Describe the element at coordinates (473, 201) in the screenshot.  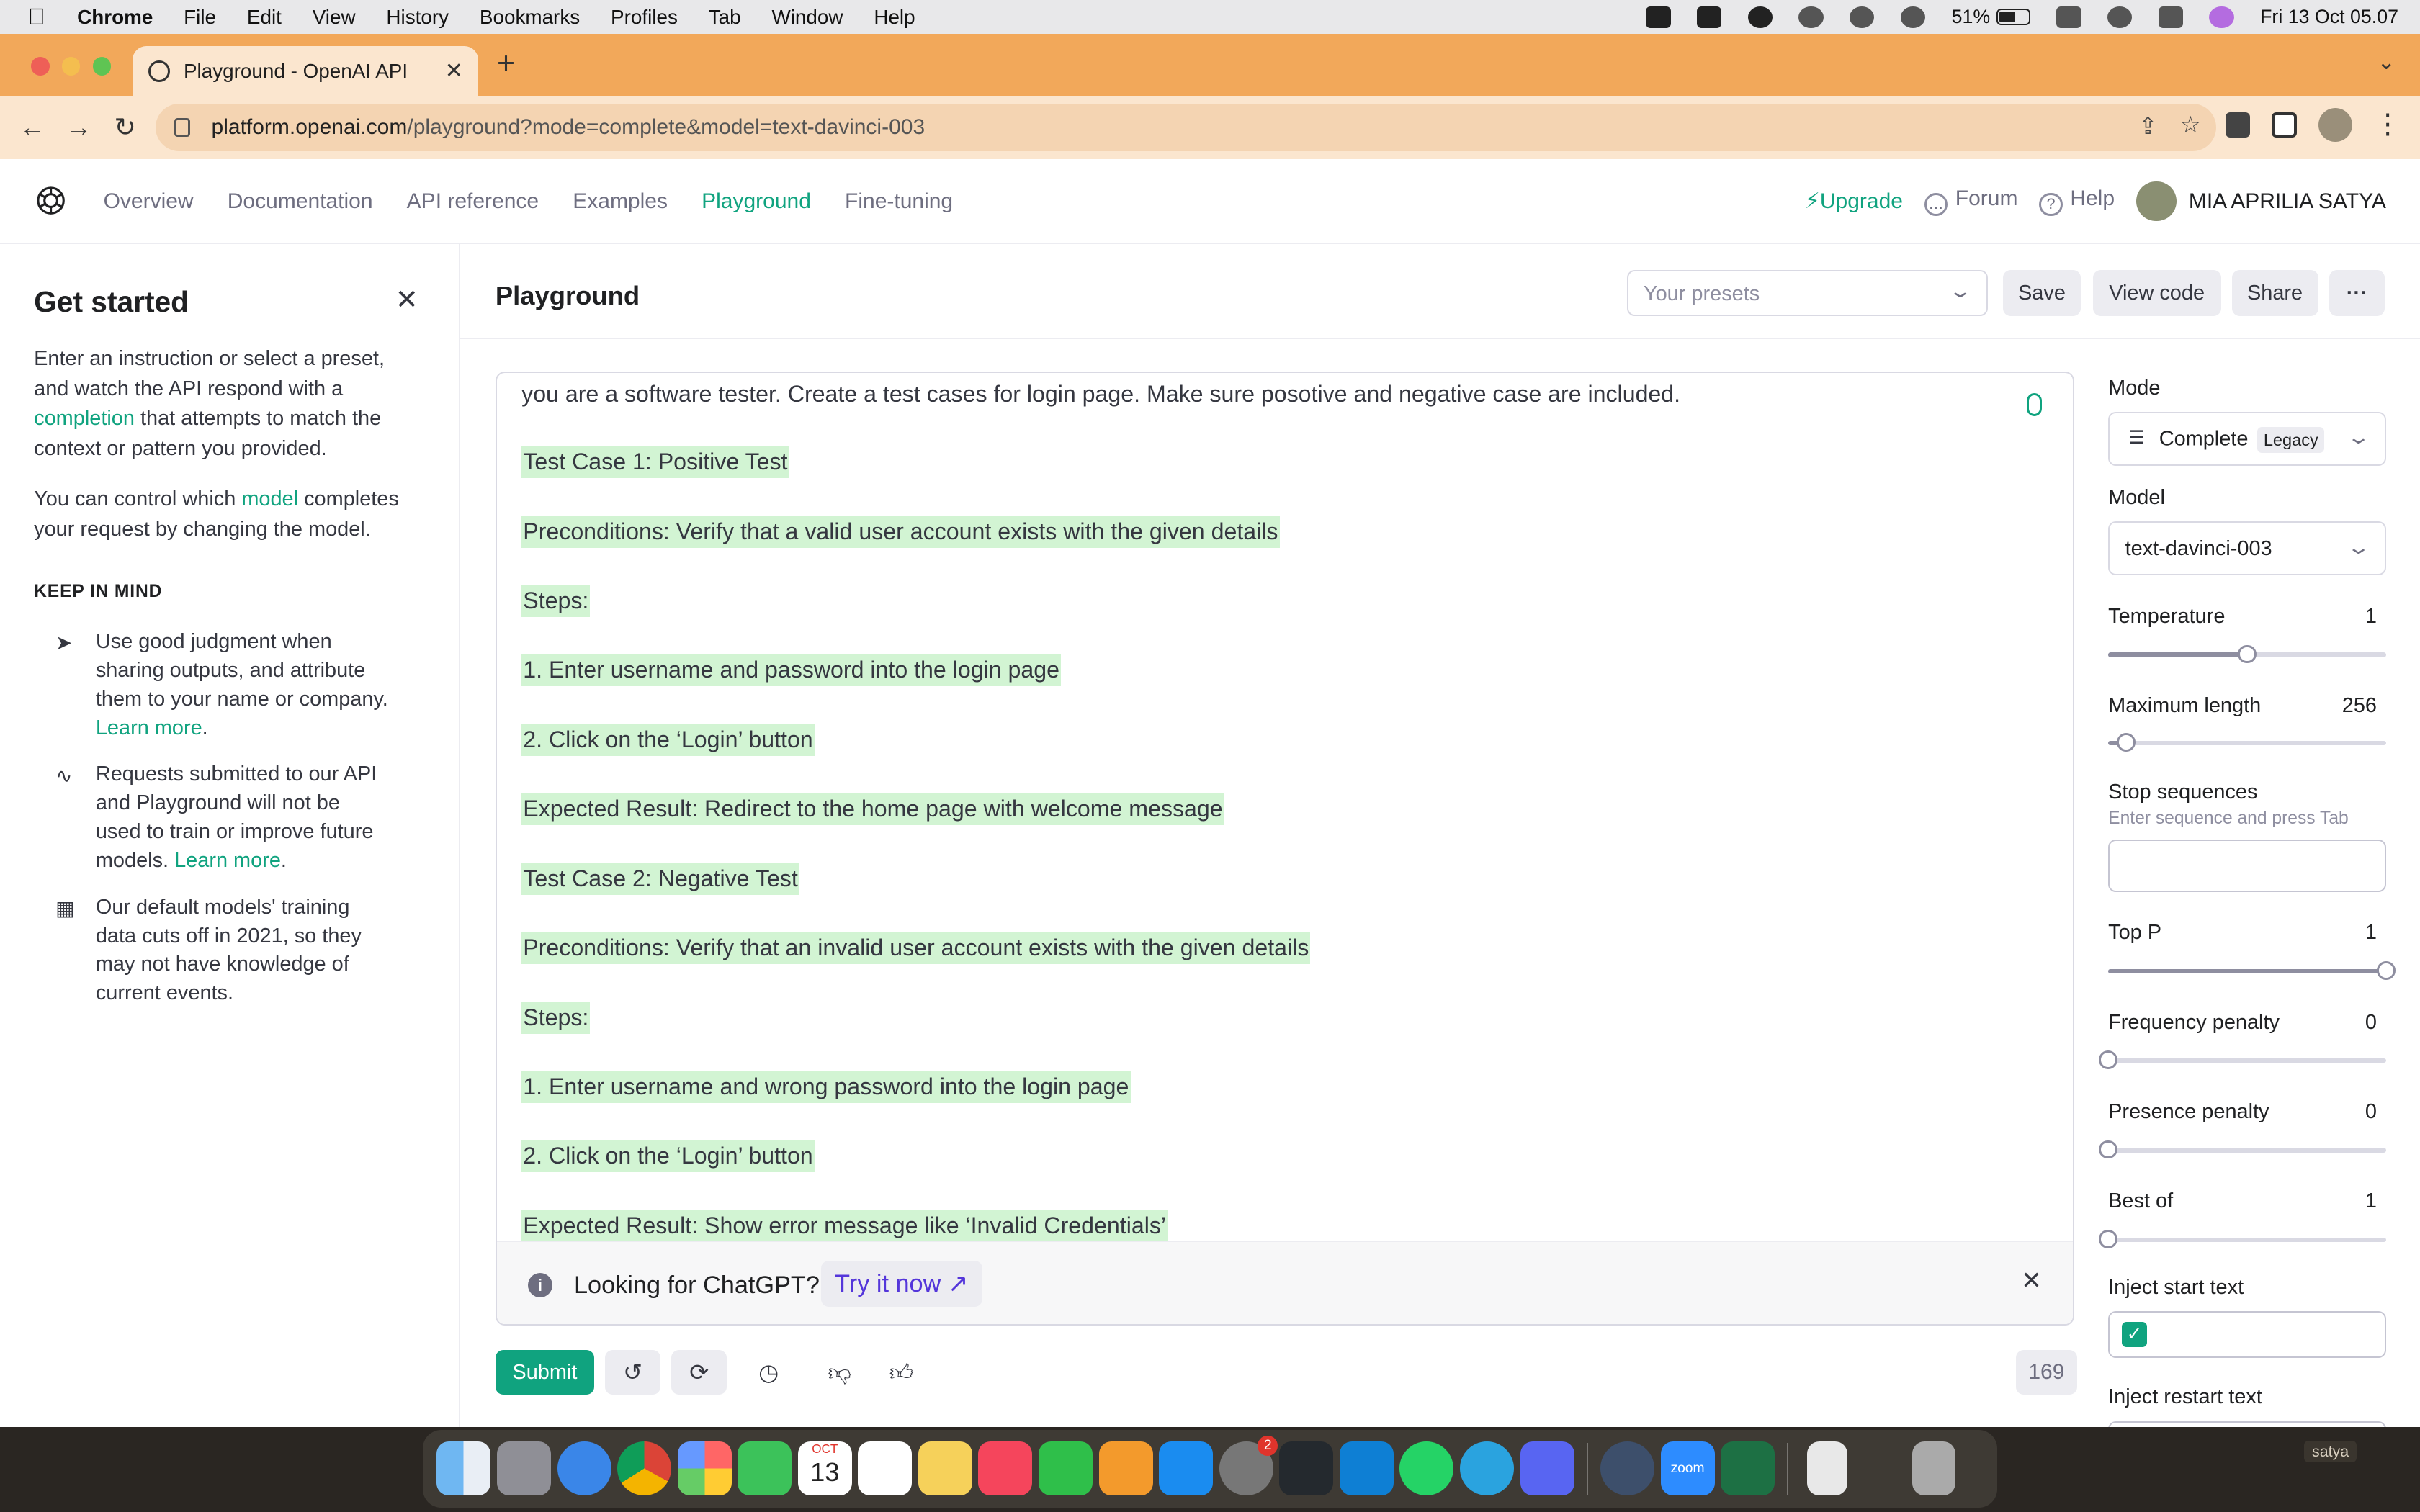
I see `nav-api-reference: API reference` at that location.